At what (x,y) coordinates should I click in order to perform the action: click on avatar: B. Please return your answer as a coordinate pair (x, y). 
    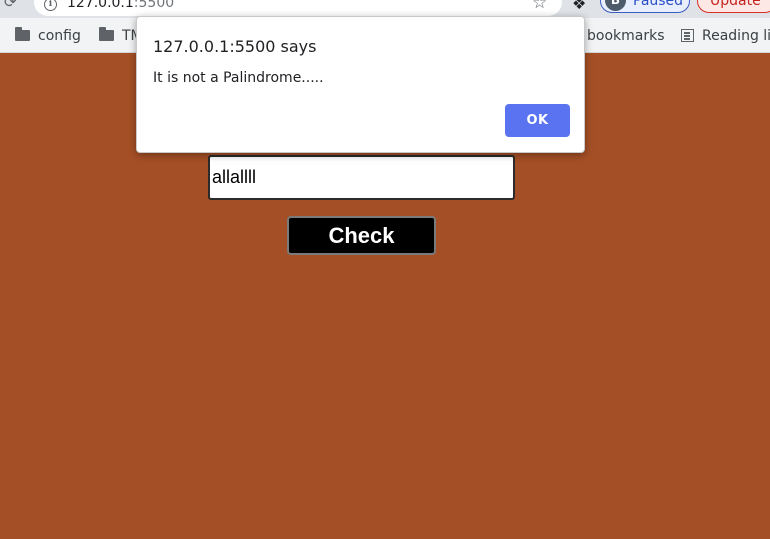
    Looking at the image, I should click on (615, 5).